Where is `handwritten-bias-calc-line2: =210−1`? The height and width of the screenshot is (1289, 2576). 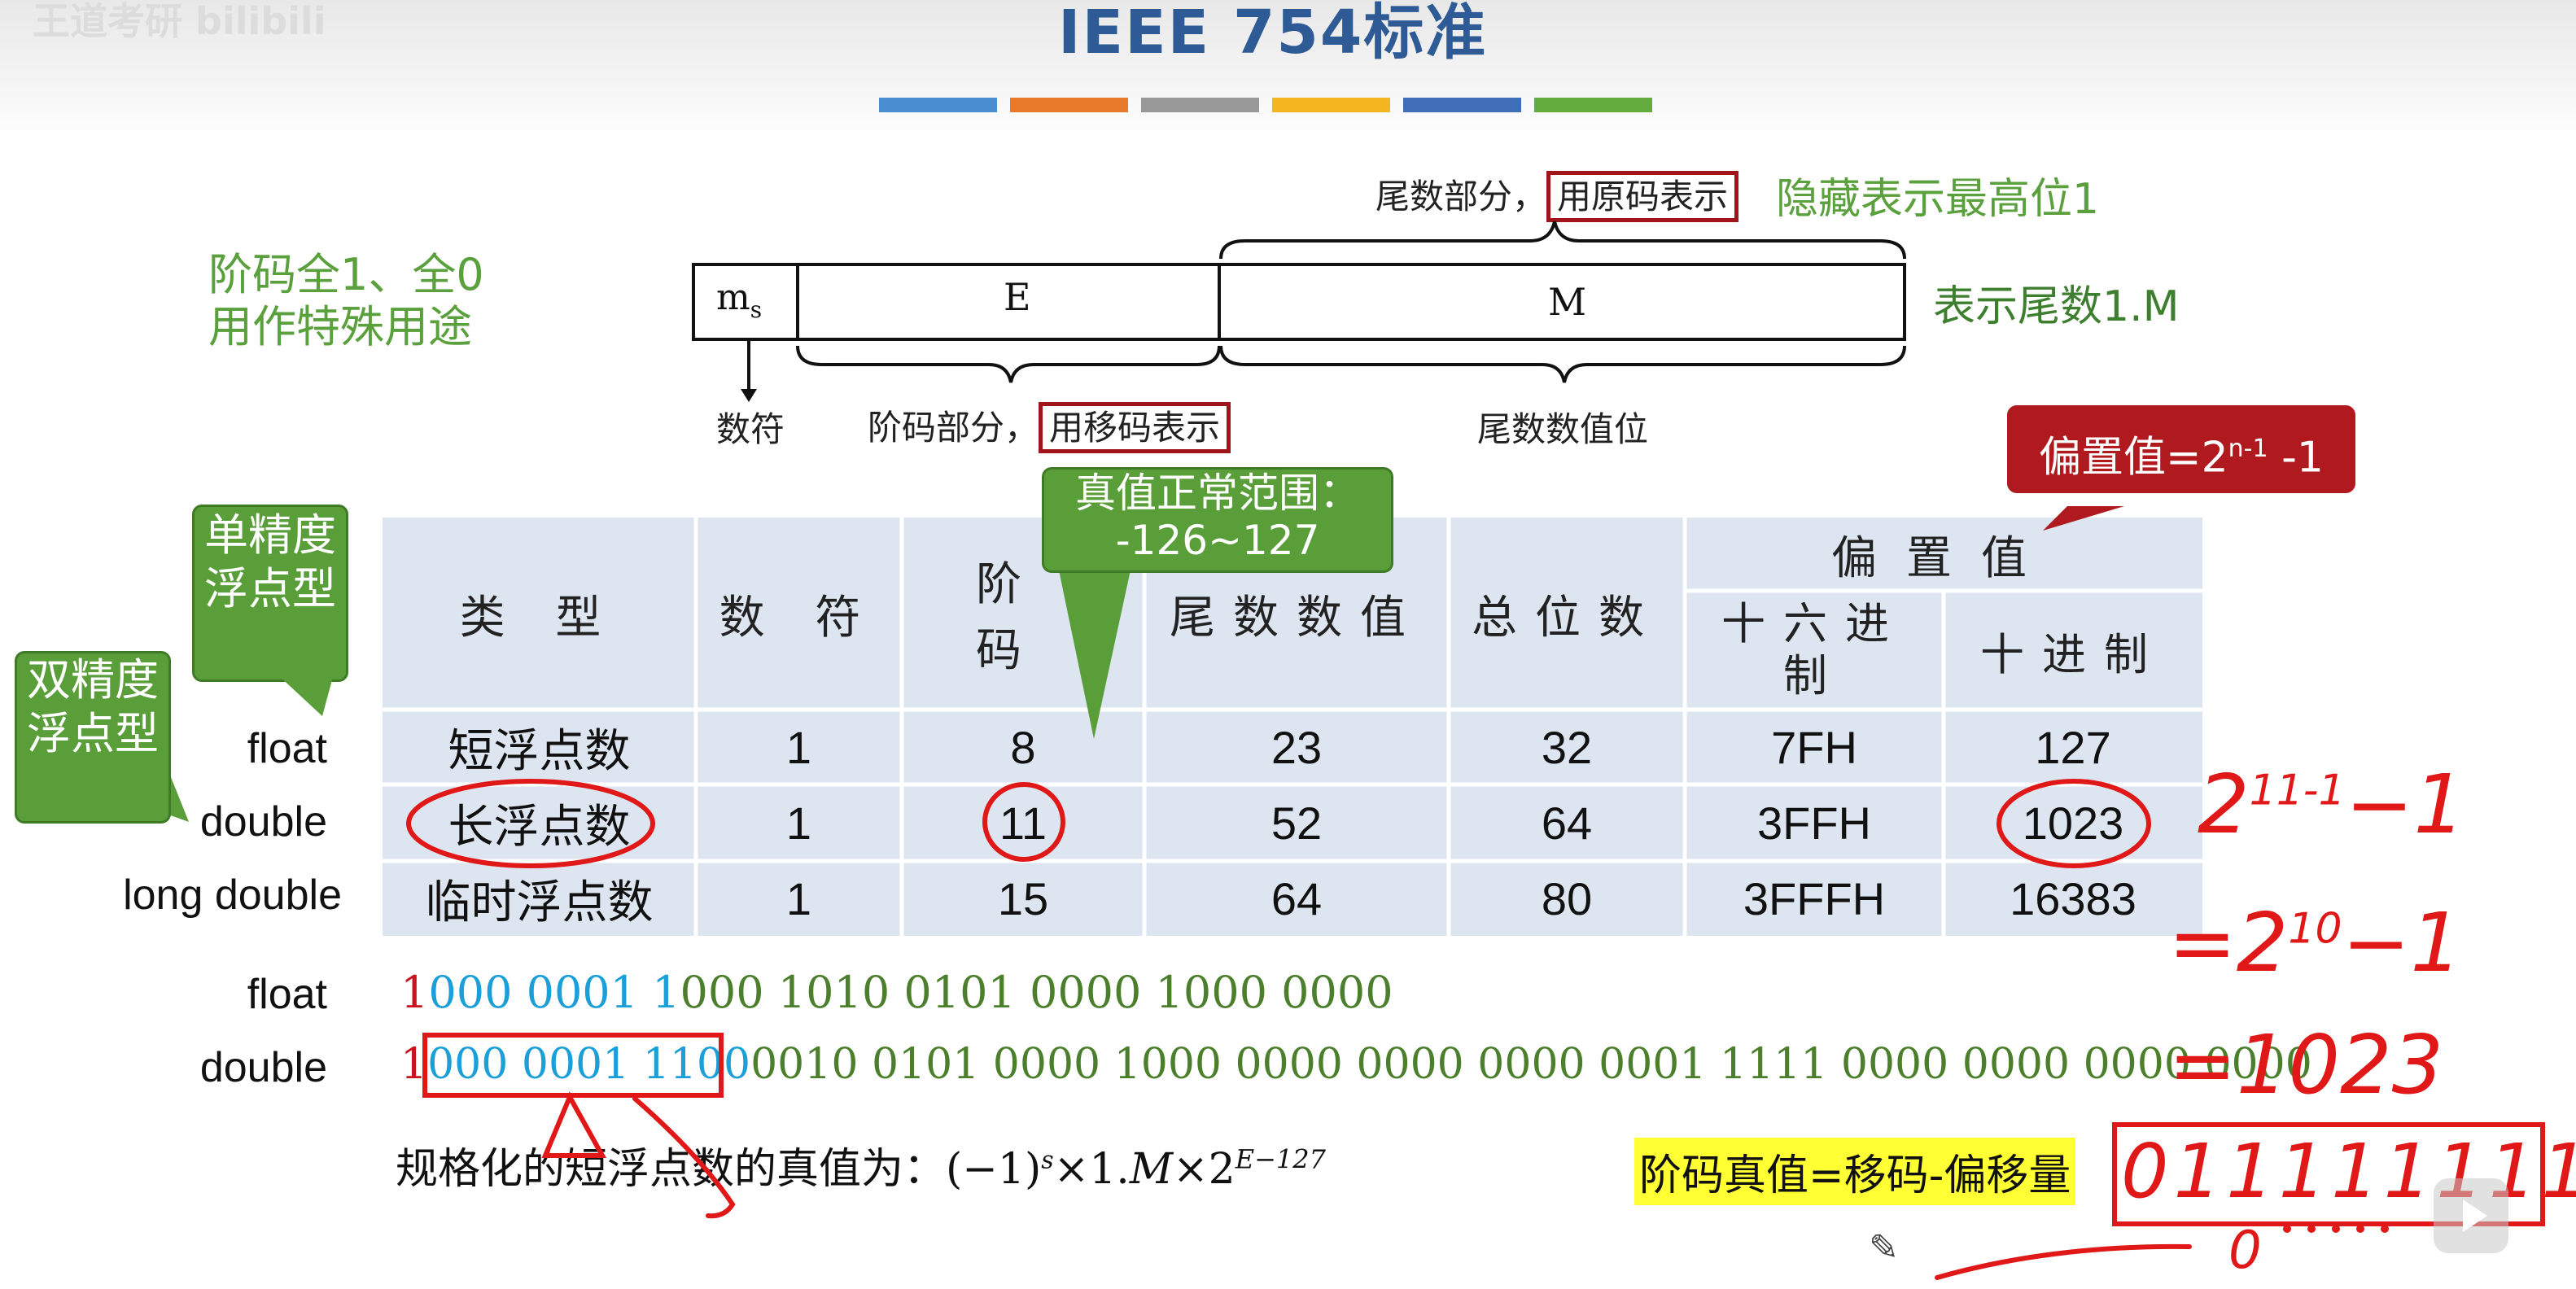 handwritten-bias-calc-line2: =210−1 is located at coordinates (2315, 943).